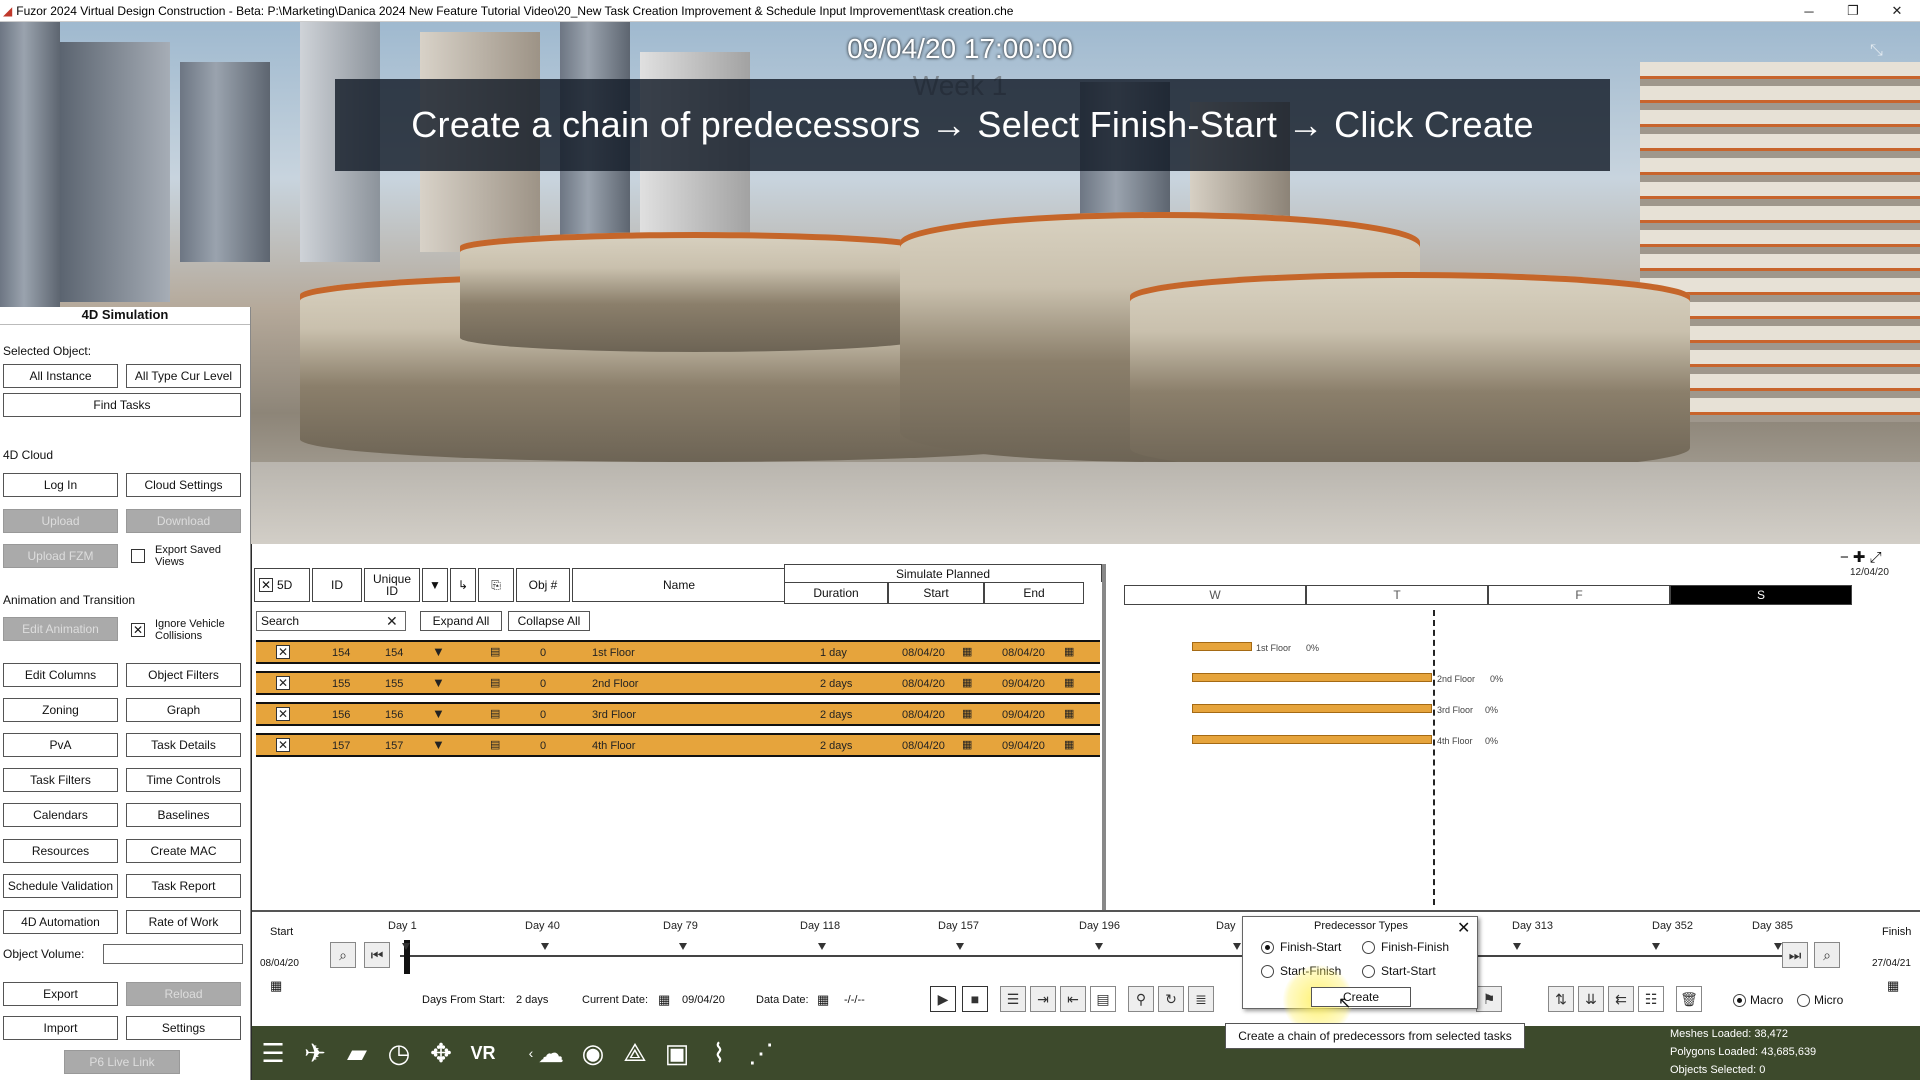 The height and width of the screenshot is (1080, 1920). I want to click on link-icon: ⚲, so click(1141, 999).